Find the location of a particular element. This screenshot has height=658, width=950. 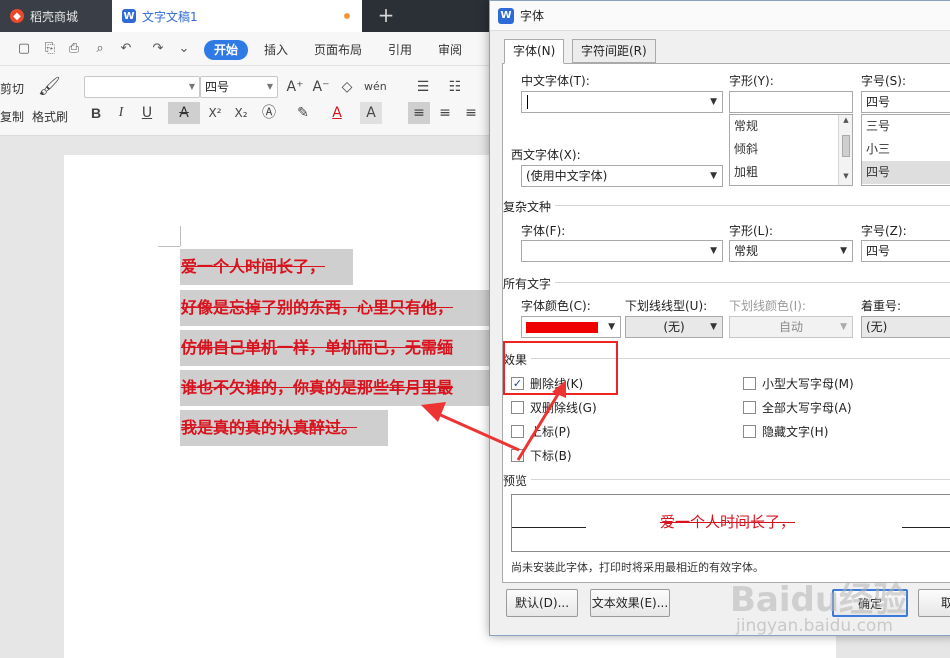

annotation-arrows is located at coordinates (493, 420).